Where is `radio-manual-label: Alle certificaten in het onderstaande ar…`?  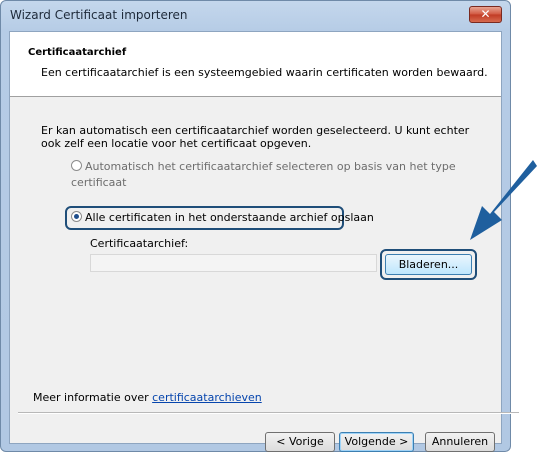
radio-manual-label: Alle certificaten in het onderstaande ar… is located at coordinates (229, 217).